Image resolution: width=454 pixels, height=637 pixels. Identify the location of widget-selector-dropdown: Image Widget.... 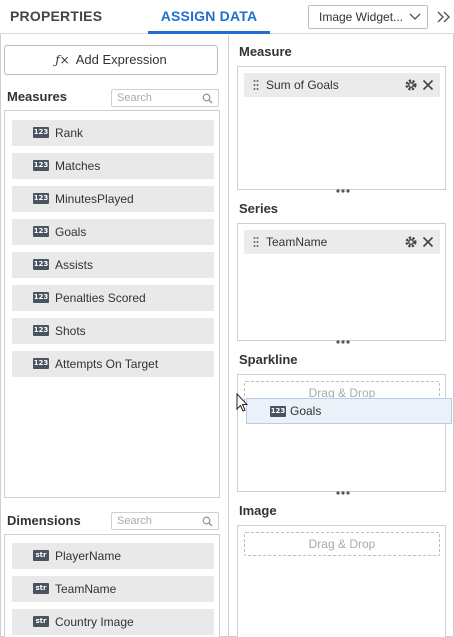
(368, 17).